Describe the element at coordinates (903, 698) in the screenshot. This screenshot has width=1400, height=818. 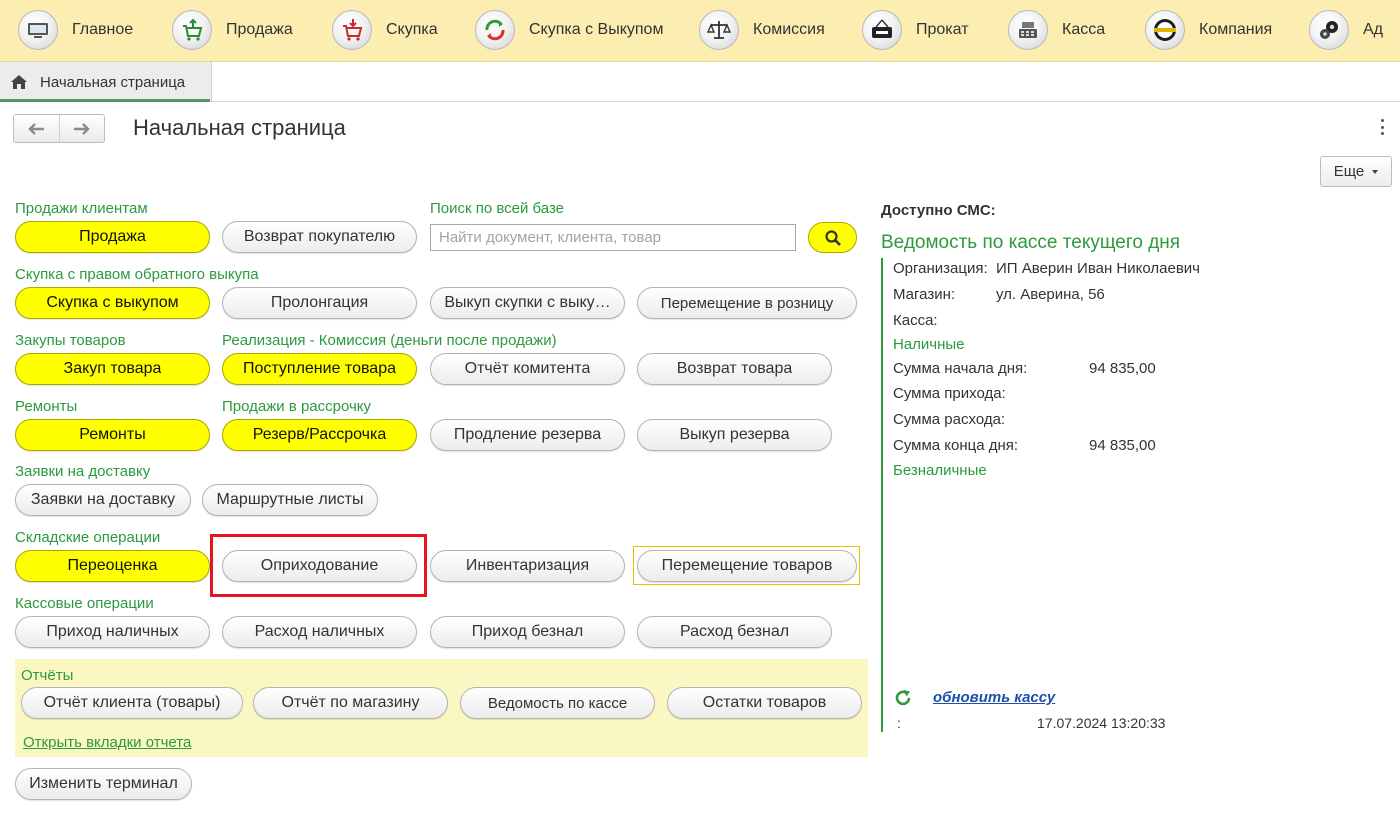
I see `refresh-icon` at that location.